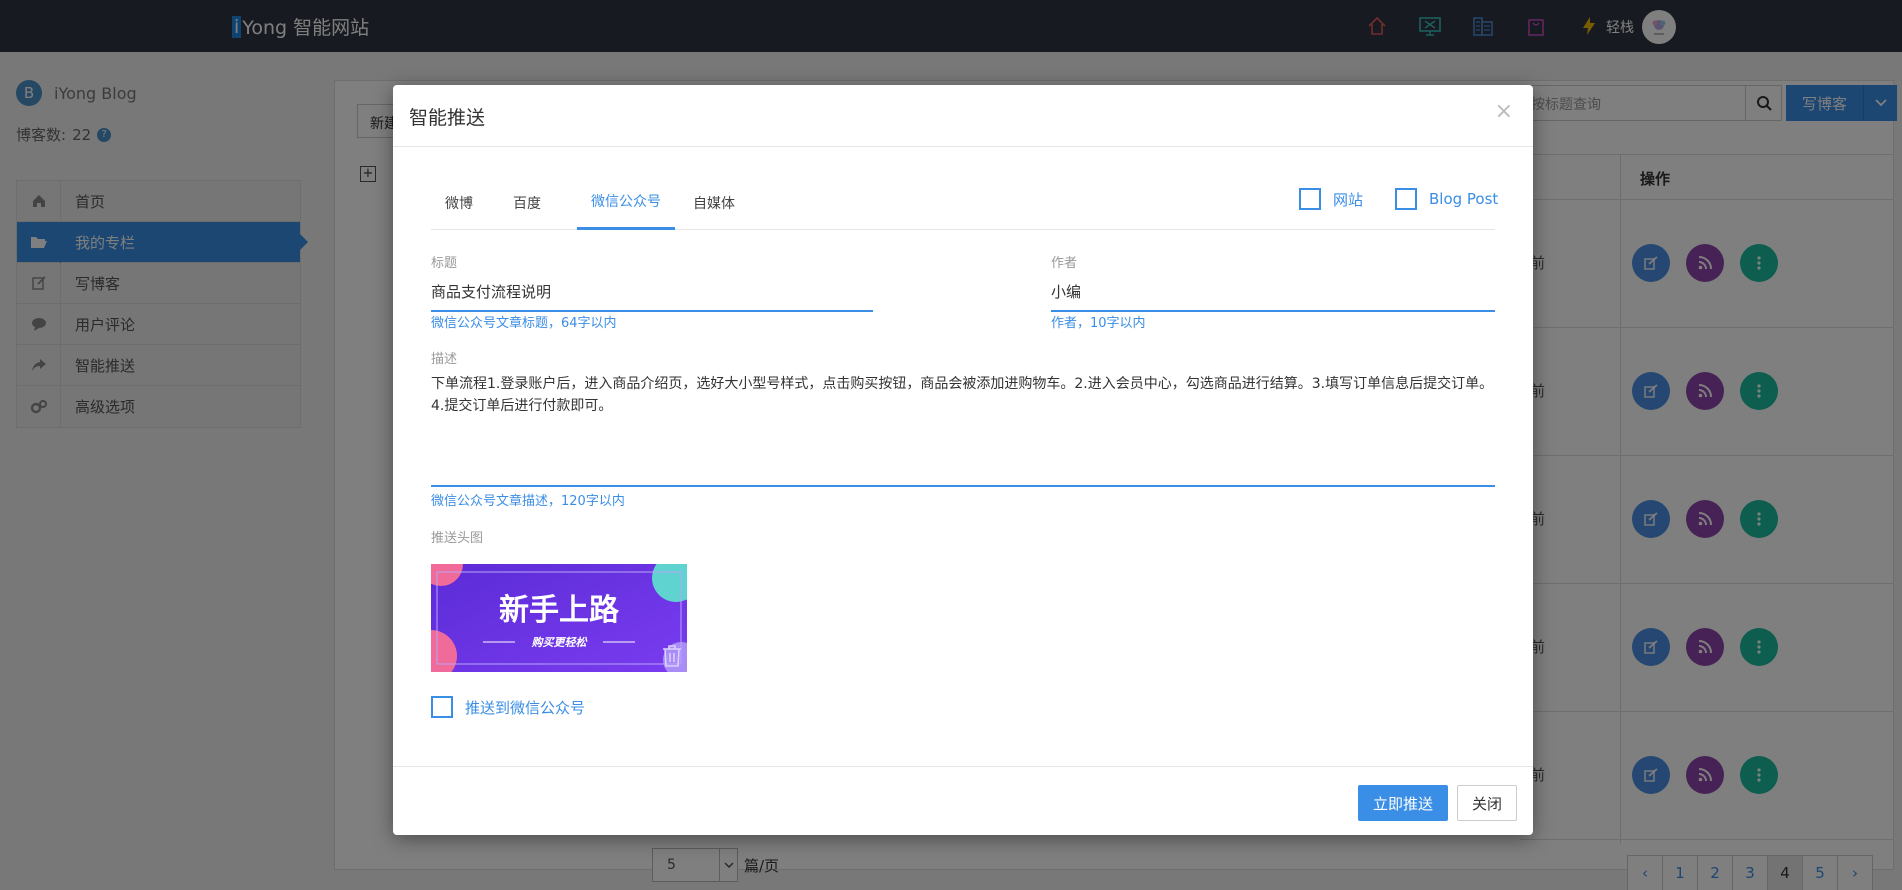 This screenshot has width=1902, height=890. I want to click on push-now-button: 立即推送, so click(1403, 803).